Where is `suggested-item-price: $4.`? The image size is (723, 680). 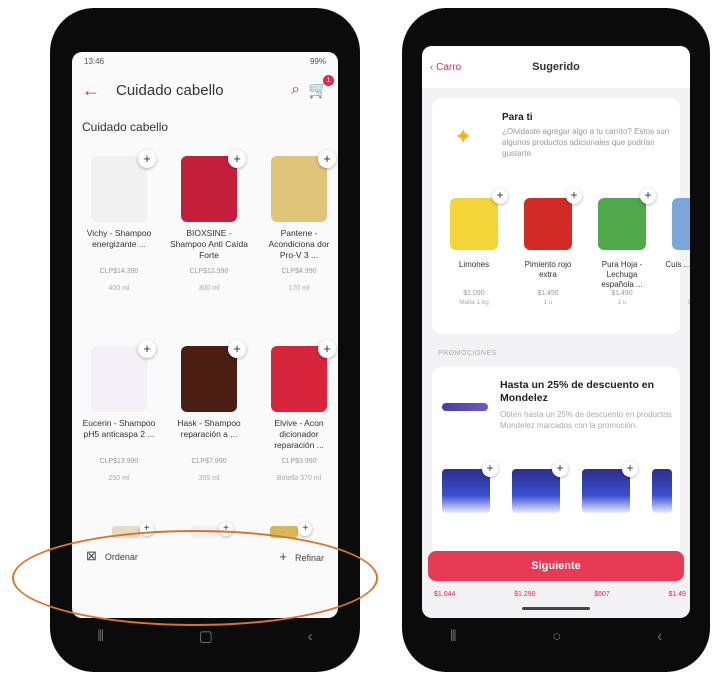
suggested-item-price: $4. is located at coordinates (677, 293).